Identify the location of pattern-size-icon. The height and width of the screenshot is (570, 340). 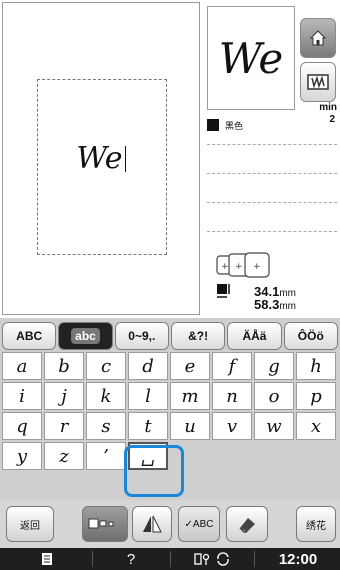
(223, 291).